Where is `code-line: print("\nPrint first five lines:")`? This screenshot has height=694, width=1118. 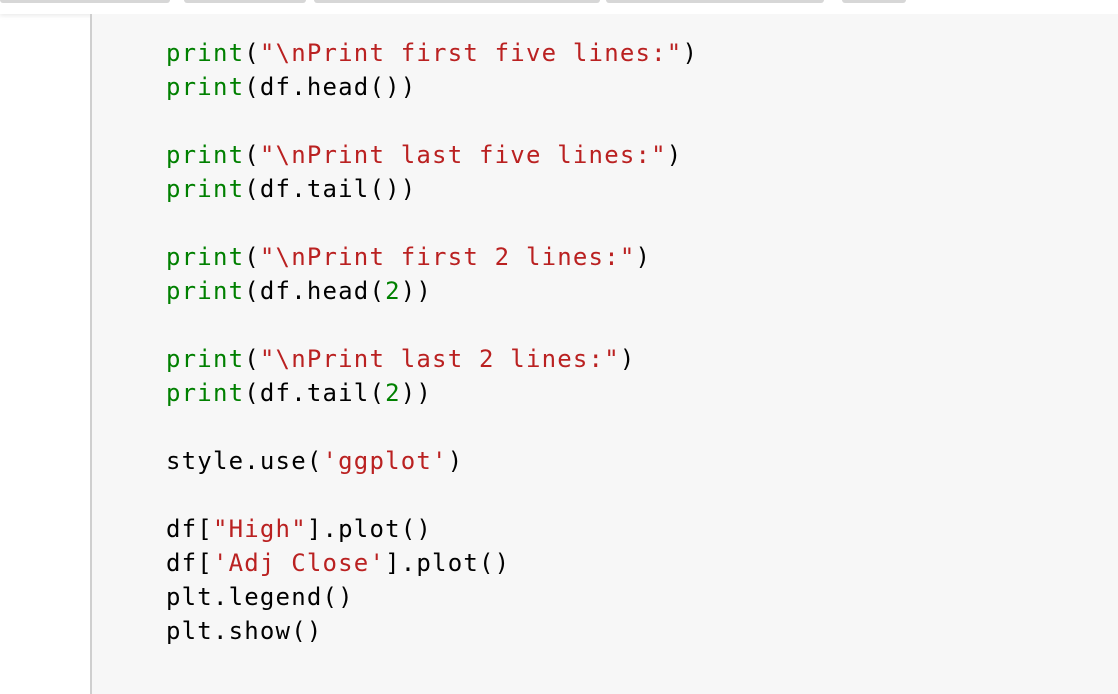 code-line: print("\nPrint first five lines:") is located at coordinates (432, 53).